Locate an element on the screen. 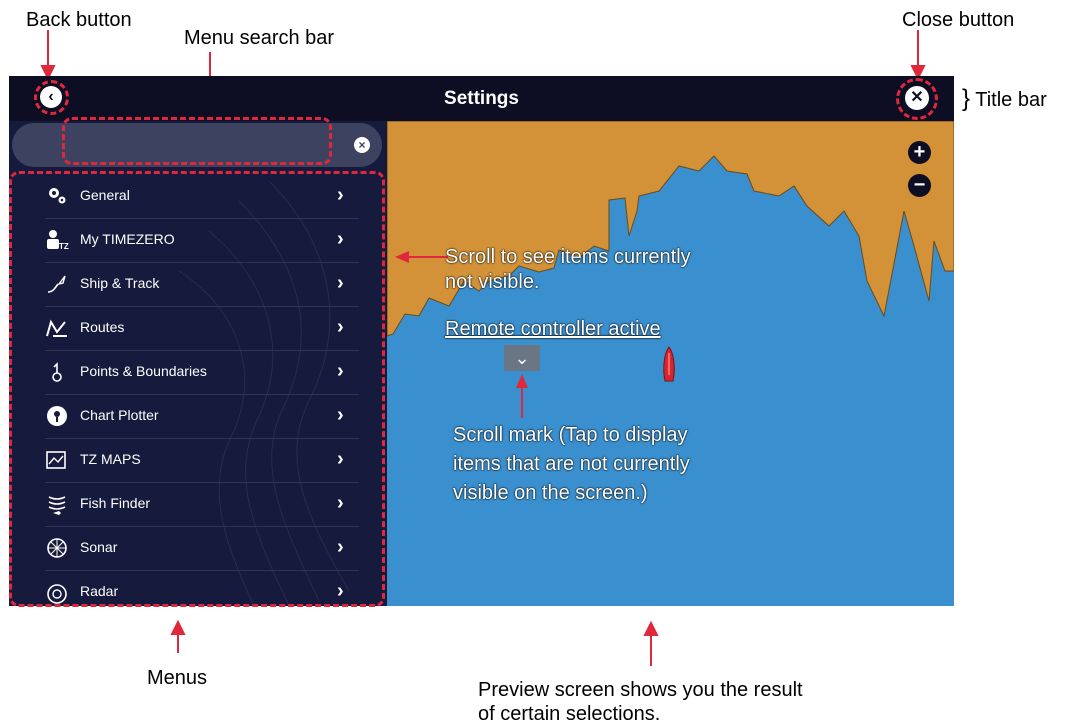  scroll-mark-arrow is located at coordinates (522, 396).